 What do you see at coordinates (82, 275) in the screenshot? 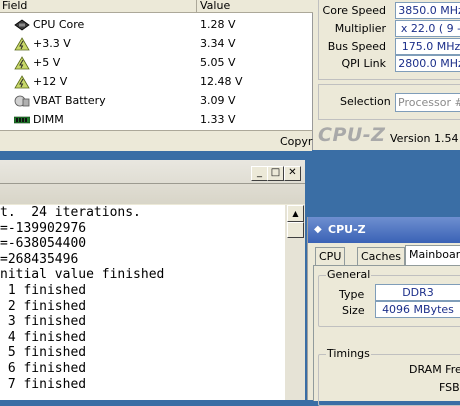
I see `console-line: nitial value finished` at bounding box center [82, 275].